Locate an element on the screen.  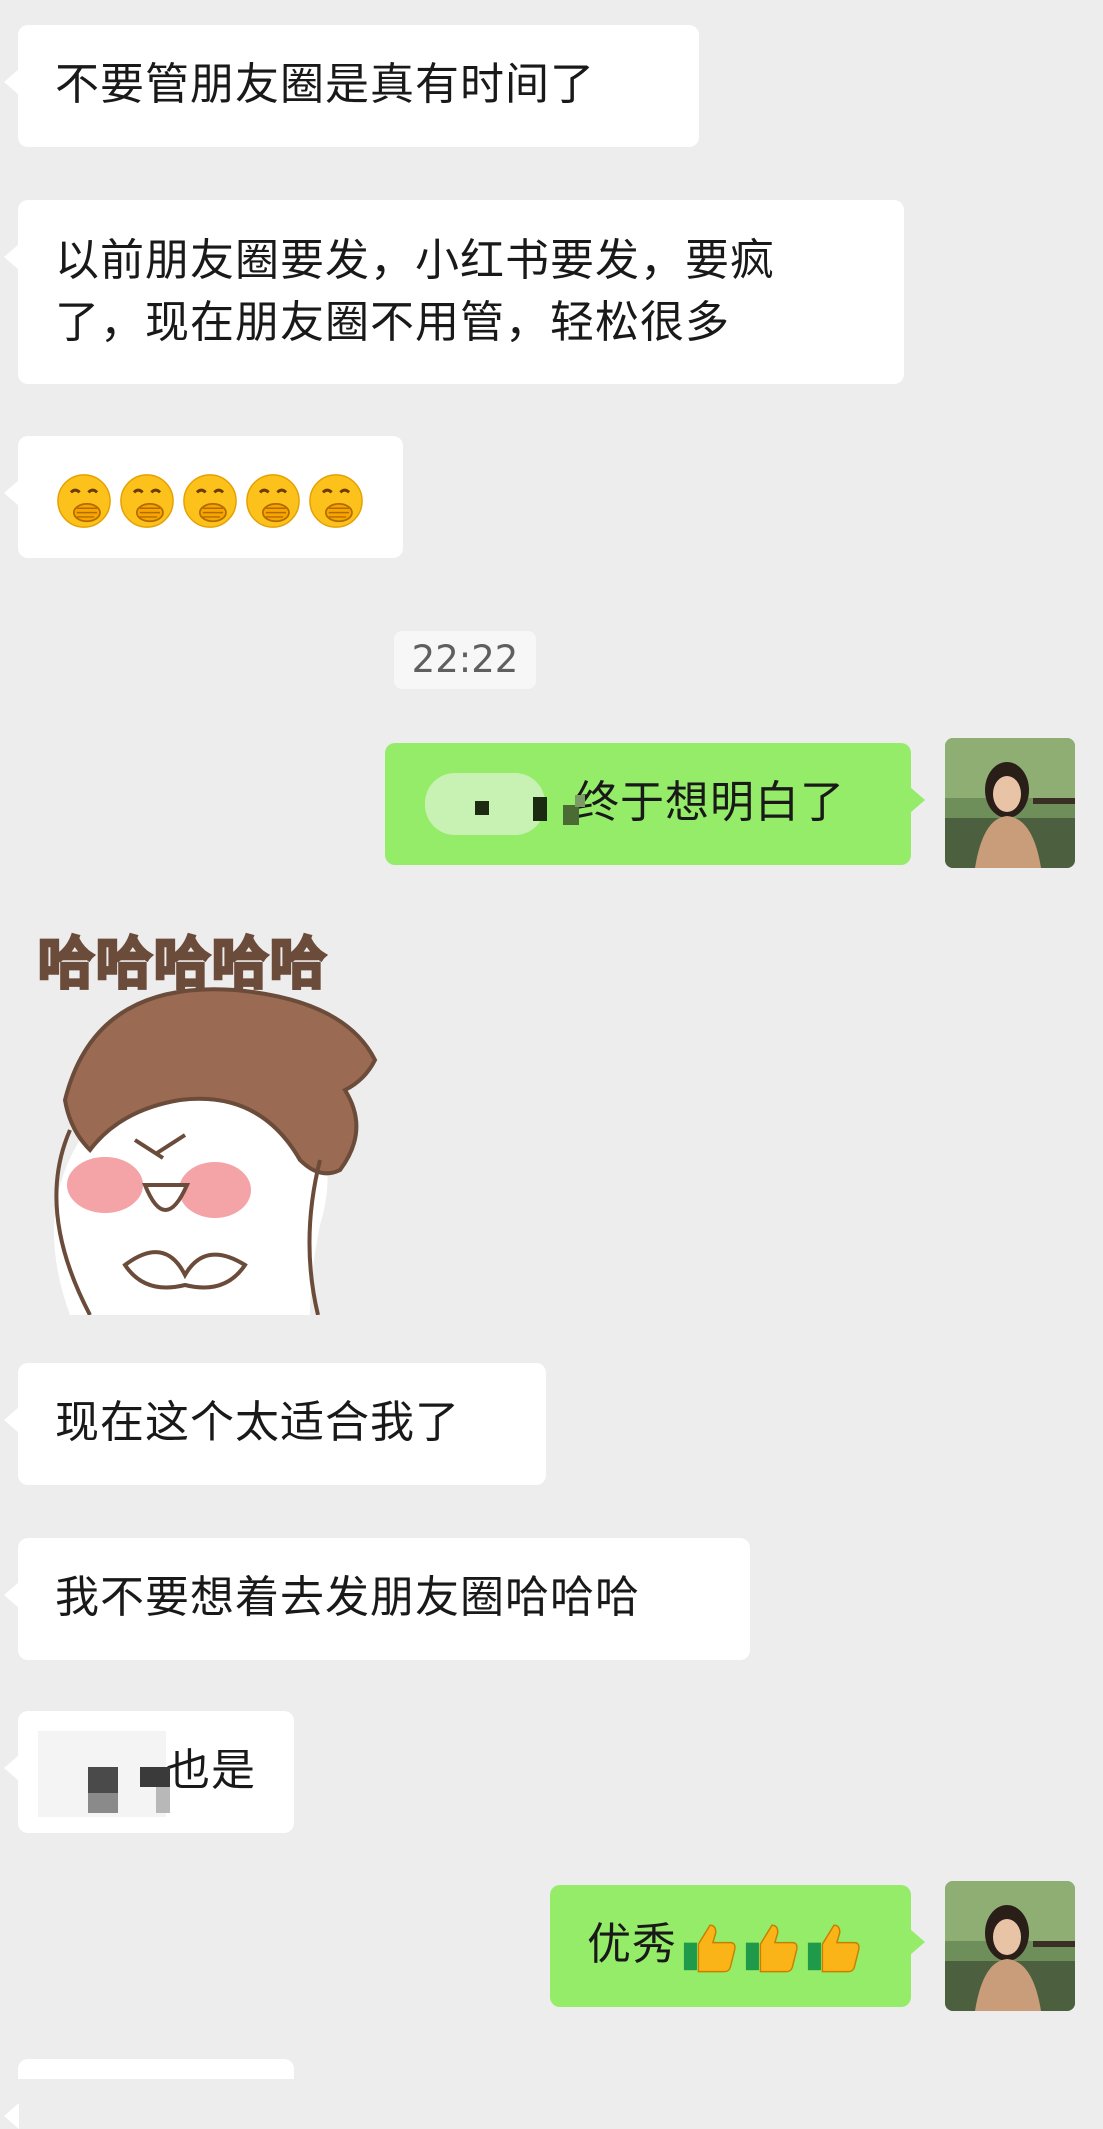
outgoing-message-bubble: 优秀 is located at coordinates (737, 1946).